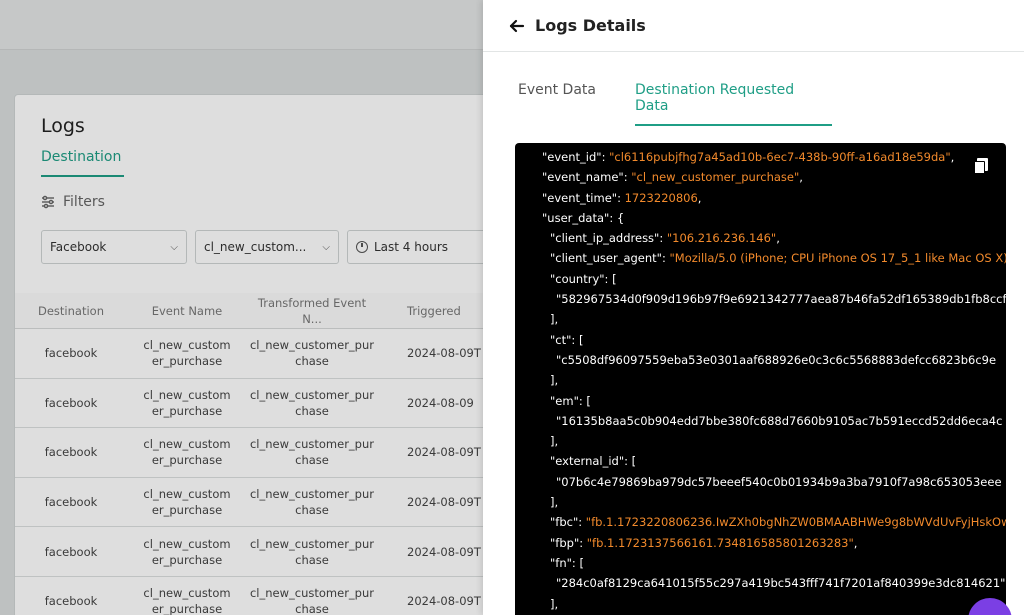 The height and width of the screenshot is (615, 1024). What do you see at coordinates (587, 177) in the screenshot?
I see `json-key: "event_name":` at bounding box center [587, 177].